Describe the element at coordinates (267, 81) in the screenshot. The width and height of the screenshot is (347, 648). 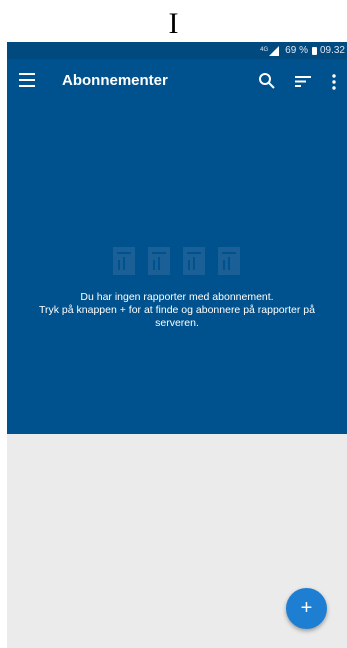
I see `search-icon` at that location.